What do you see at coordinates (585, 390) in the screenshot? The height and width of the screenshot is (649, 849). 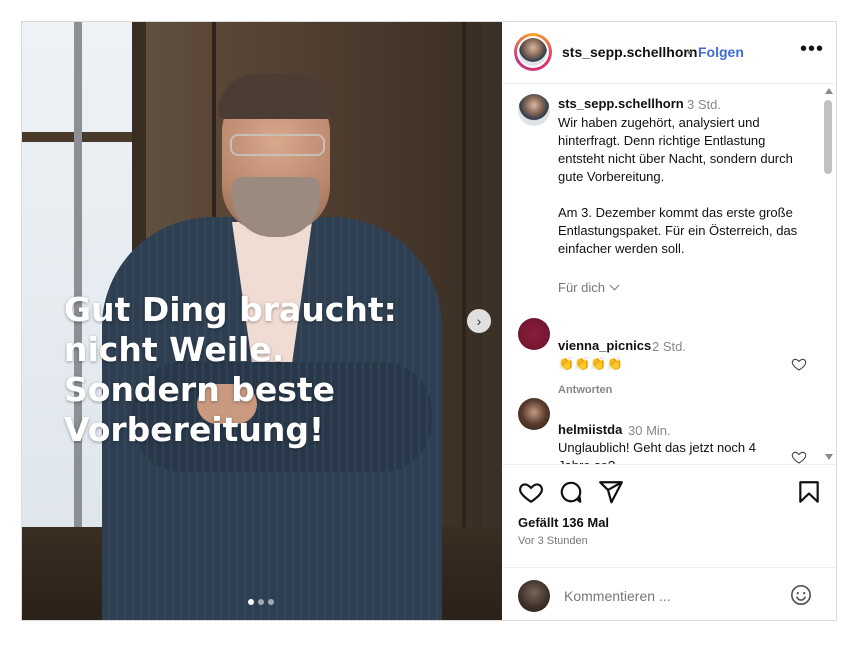 I see `reply-button: Antworten` at bounding box center [585, 390].